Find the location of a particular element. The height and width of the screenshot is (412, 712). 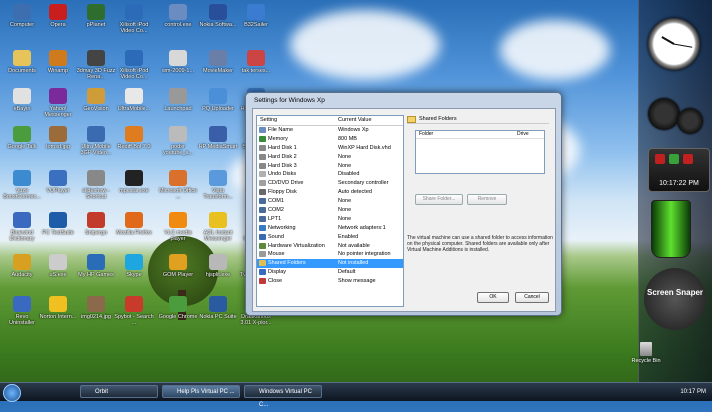

desktop-icon: My HP Games is located at coordinates (96, 266).